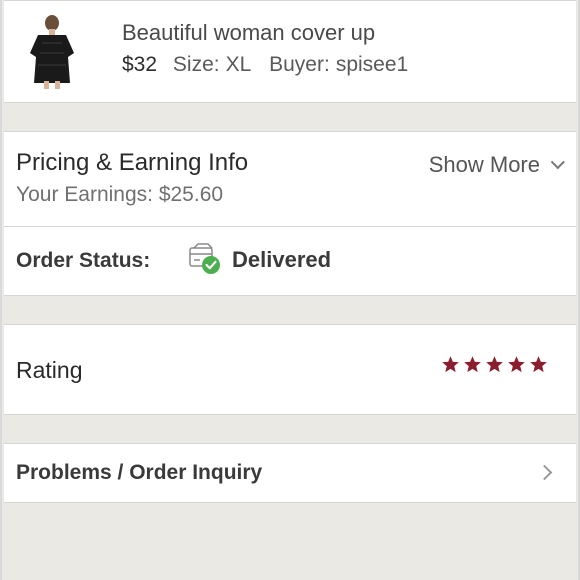 This screenshot has height=580, width=580. Describe the element at coordinates (196, 64) in the screenshot. I see `size-label: Size:` at that location.